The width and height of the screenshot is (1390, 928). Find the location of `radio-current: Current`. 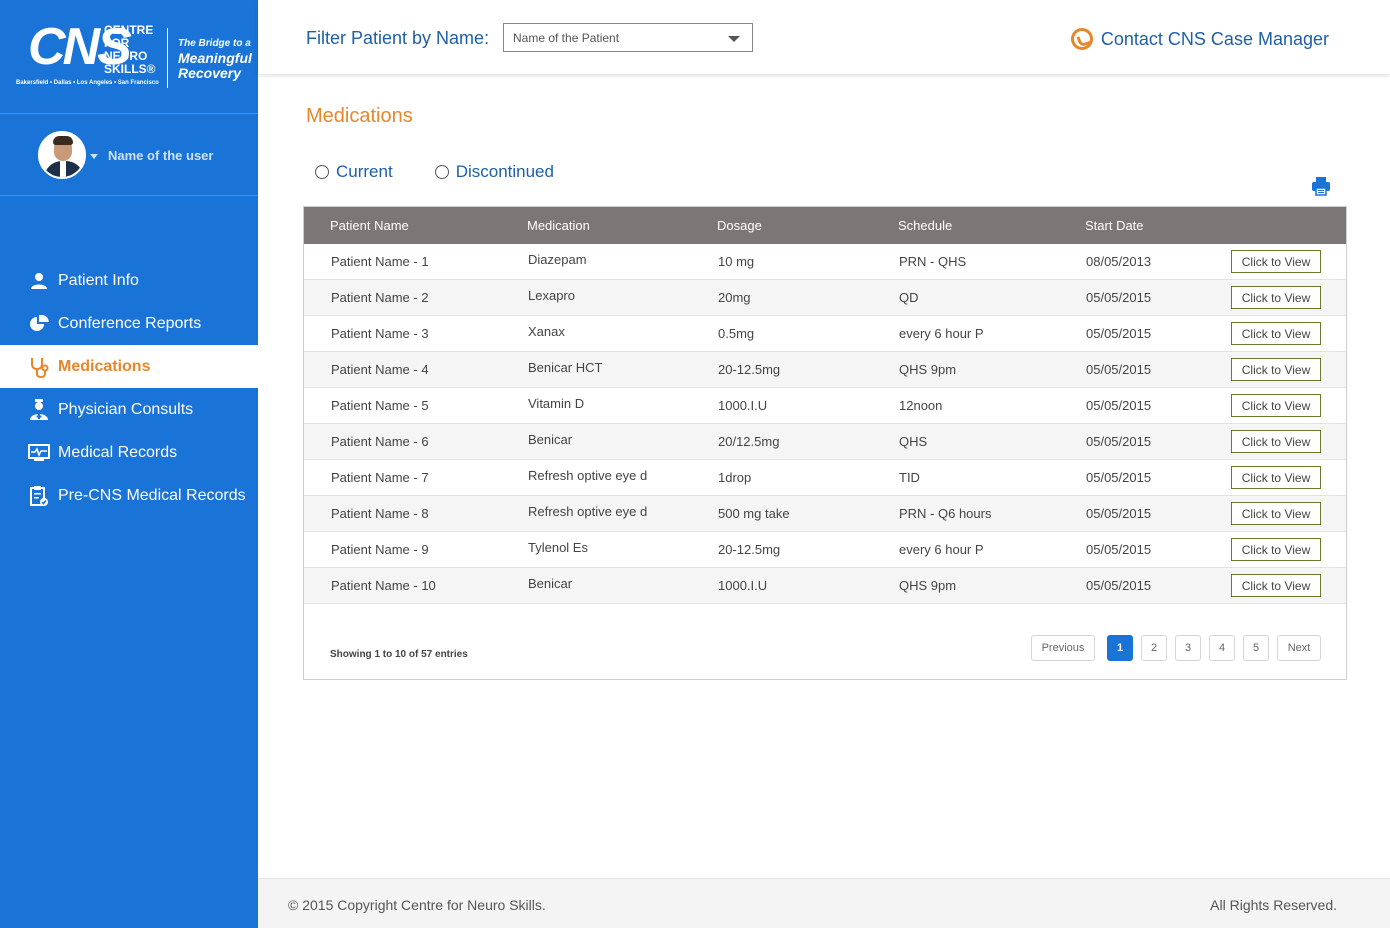

radio-current: Current is located at coordinates (354, 172).